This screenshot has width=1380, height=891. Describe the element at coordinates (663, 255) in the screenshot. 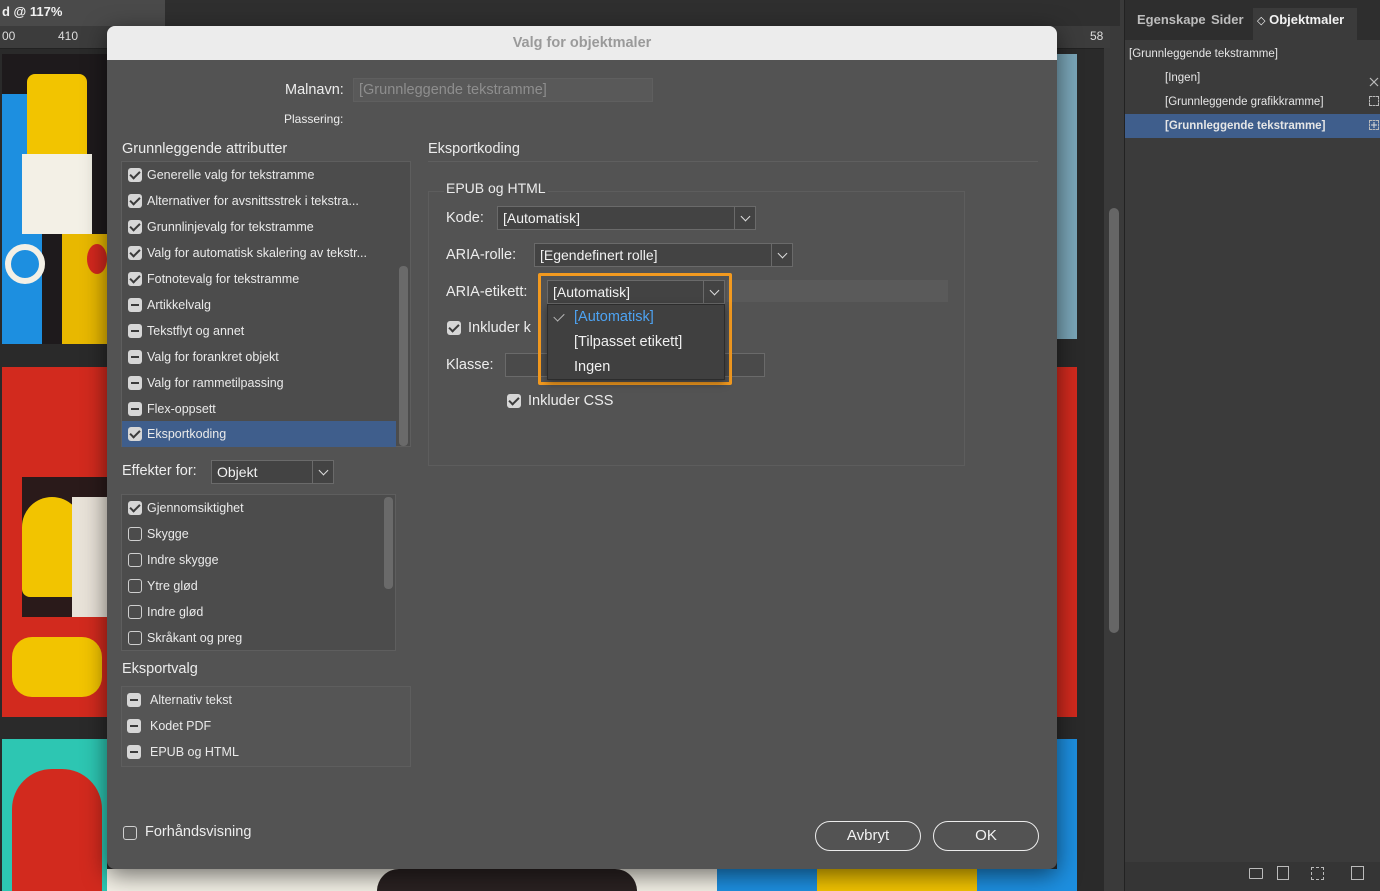

I see `aria-role-dropdown: [Egendefinert rolle]` at that location.